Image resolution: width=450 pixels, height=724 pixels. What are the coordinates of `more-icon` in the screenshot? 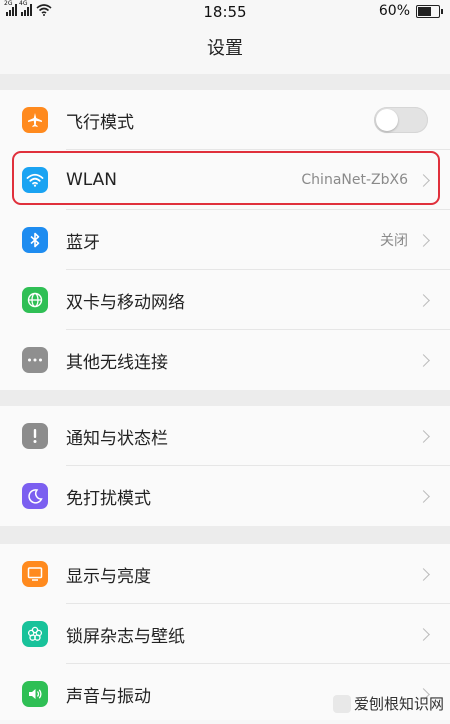 It's located at (35, 360).